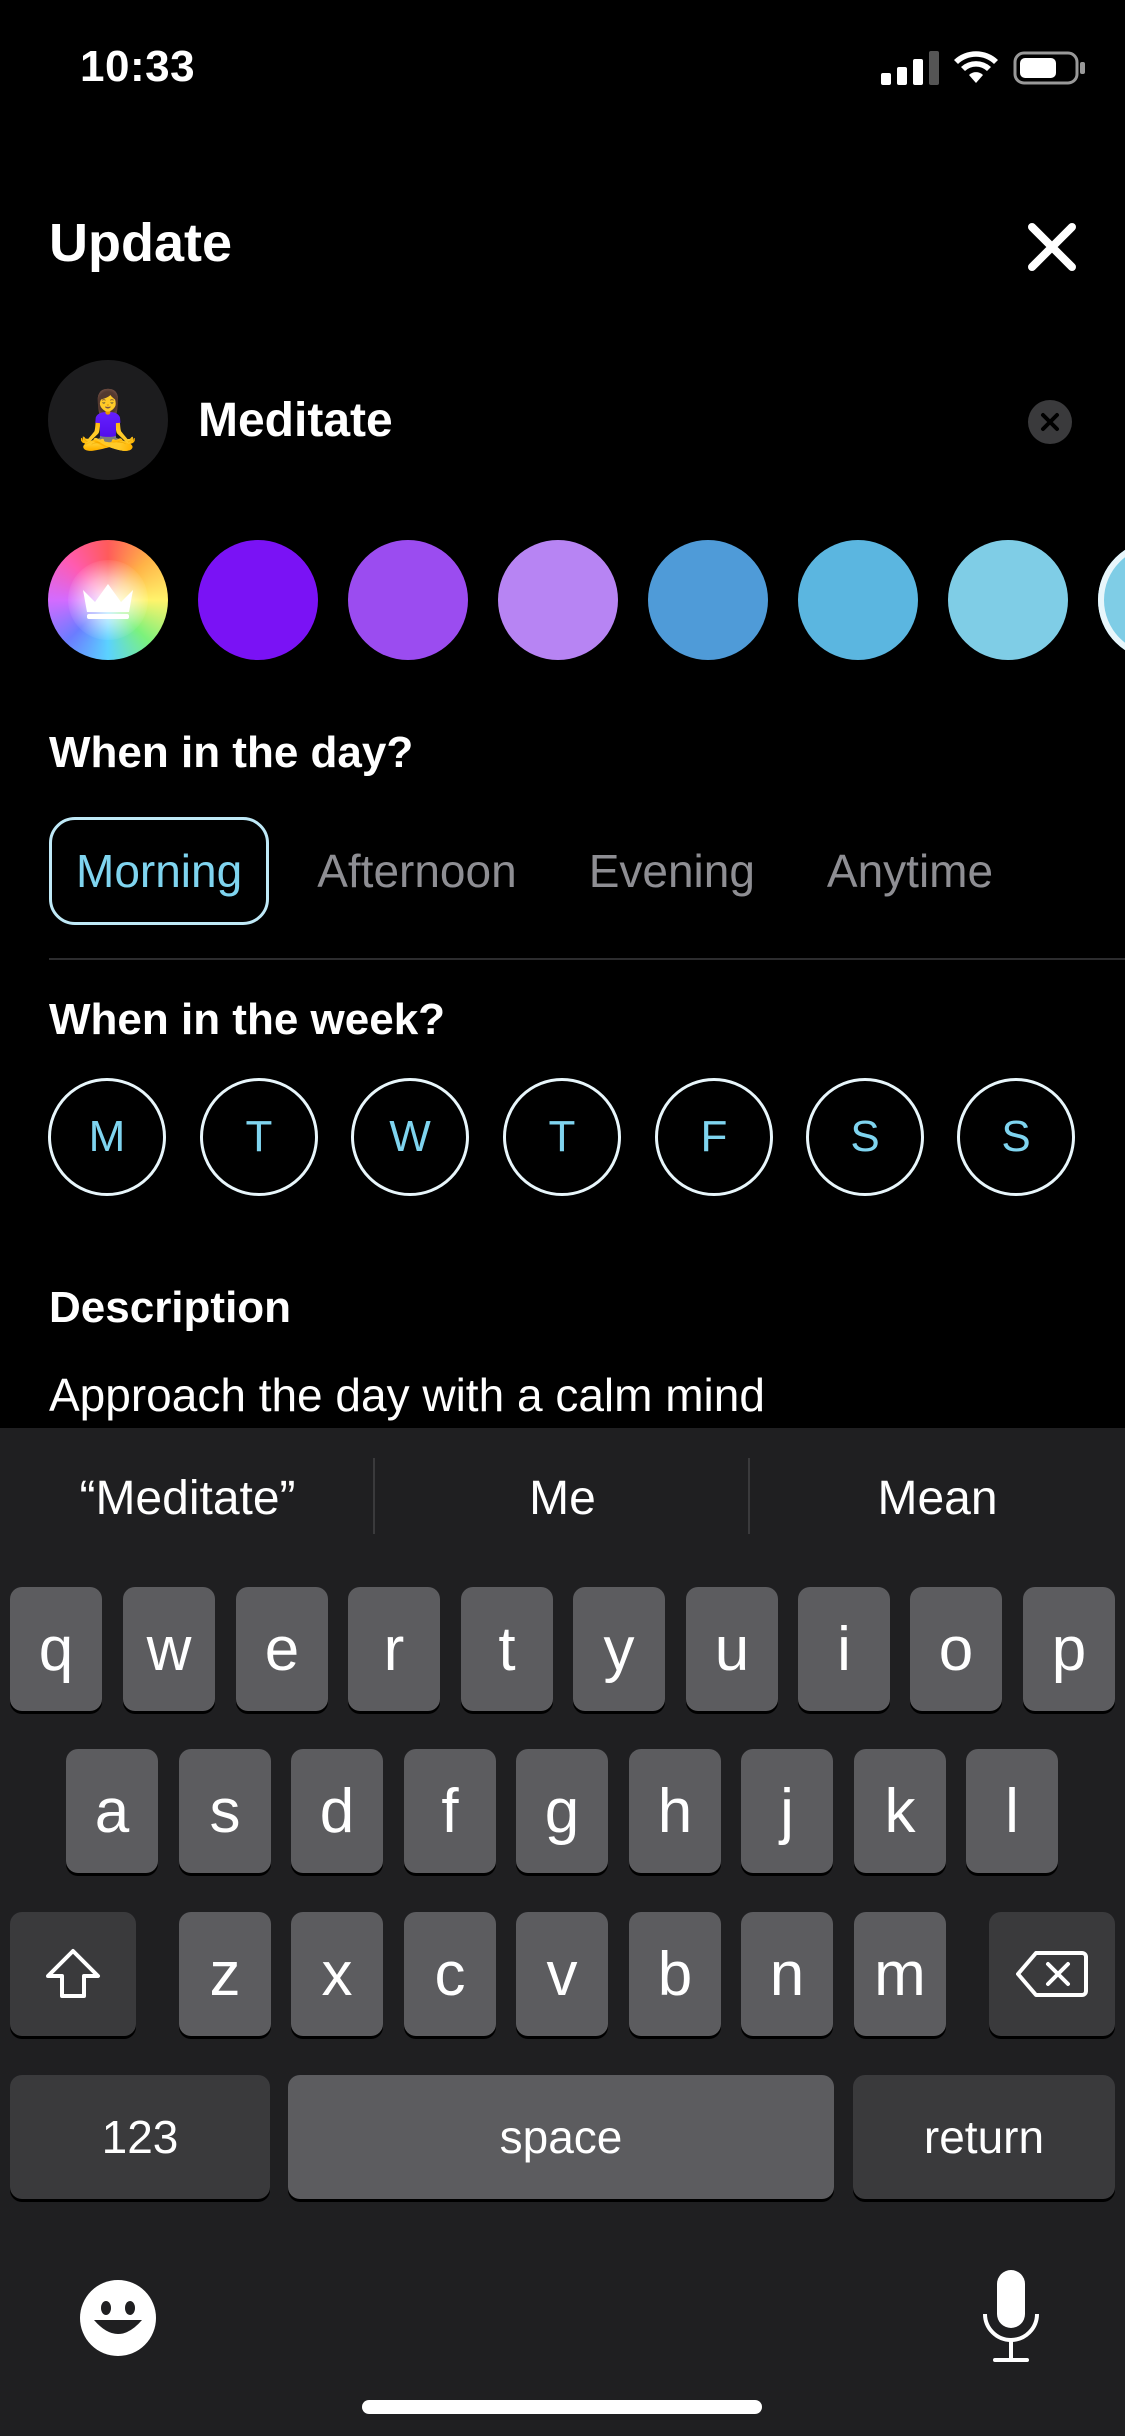 The height and width of the screenshot is (2436, 1125). What do you see at coordinates (587, 959) in the screenshot?
I see `divider` at bounding box center [587, 959].